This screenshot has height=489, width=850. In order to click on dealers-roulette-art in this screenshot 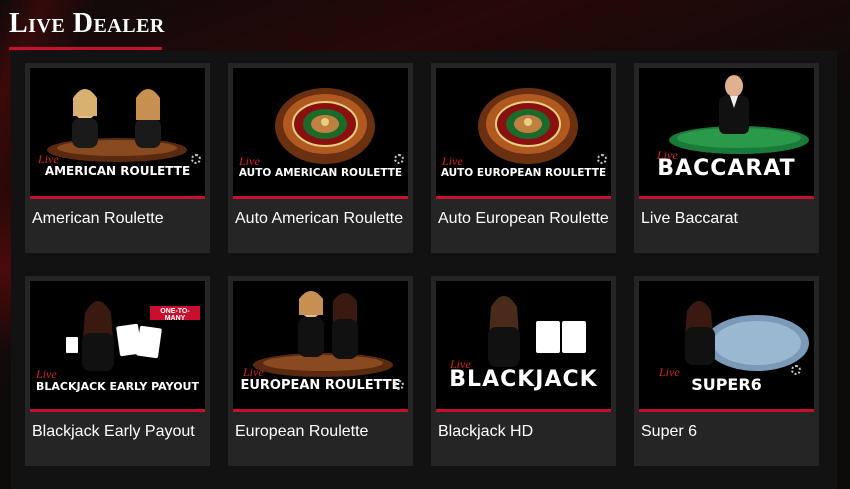, I will do `click(117, 125)`.